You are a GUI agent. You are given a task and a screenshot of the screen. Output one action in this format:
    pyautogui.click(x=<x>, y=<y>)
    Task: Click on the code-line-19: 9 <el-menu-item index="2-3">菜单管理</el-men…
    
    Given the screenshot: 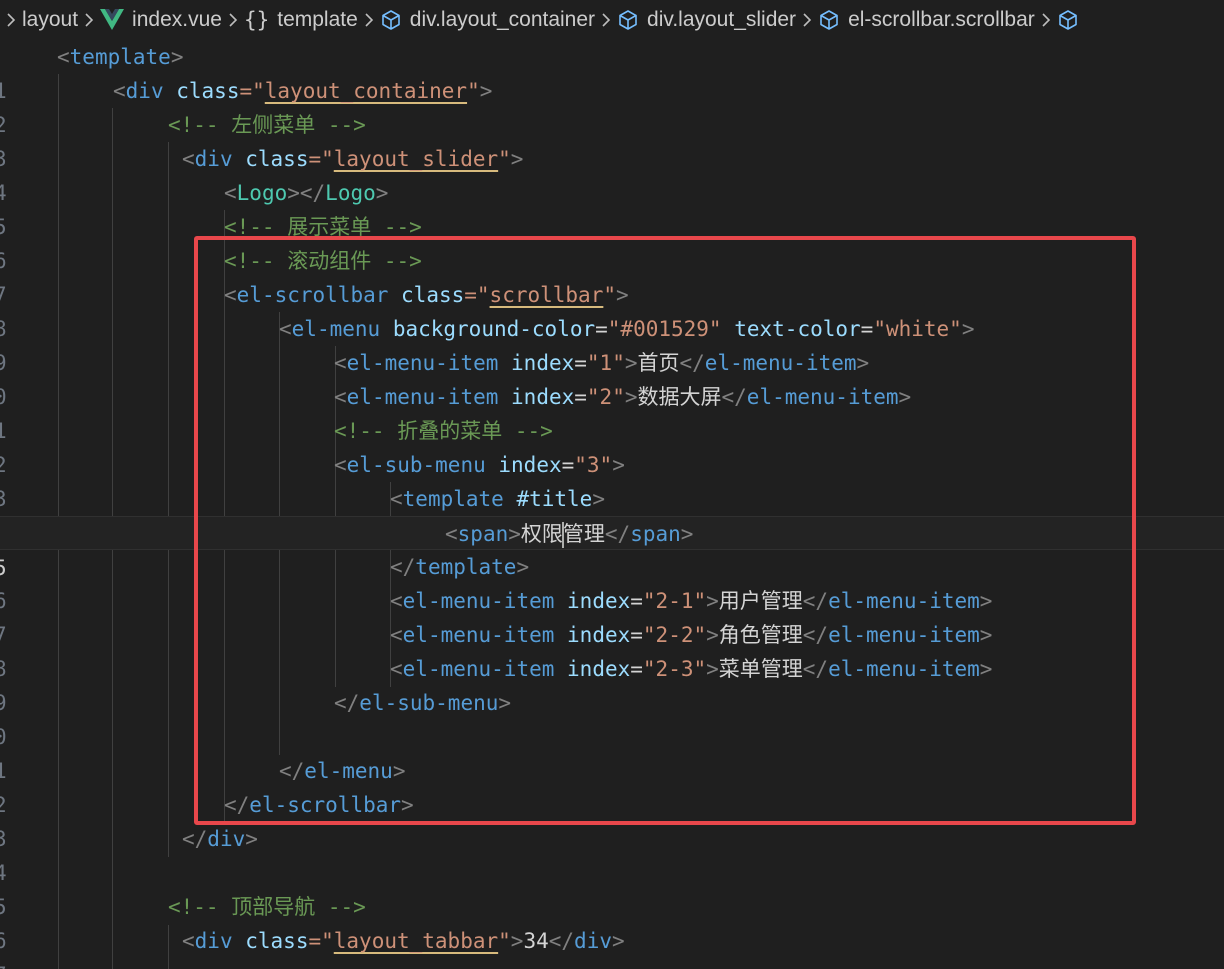 What is the action you would take?
    pyautogui.click(x=612, y=683)
    